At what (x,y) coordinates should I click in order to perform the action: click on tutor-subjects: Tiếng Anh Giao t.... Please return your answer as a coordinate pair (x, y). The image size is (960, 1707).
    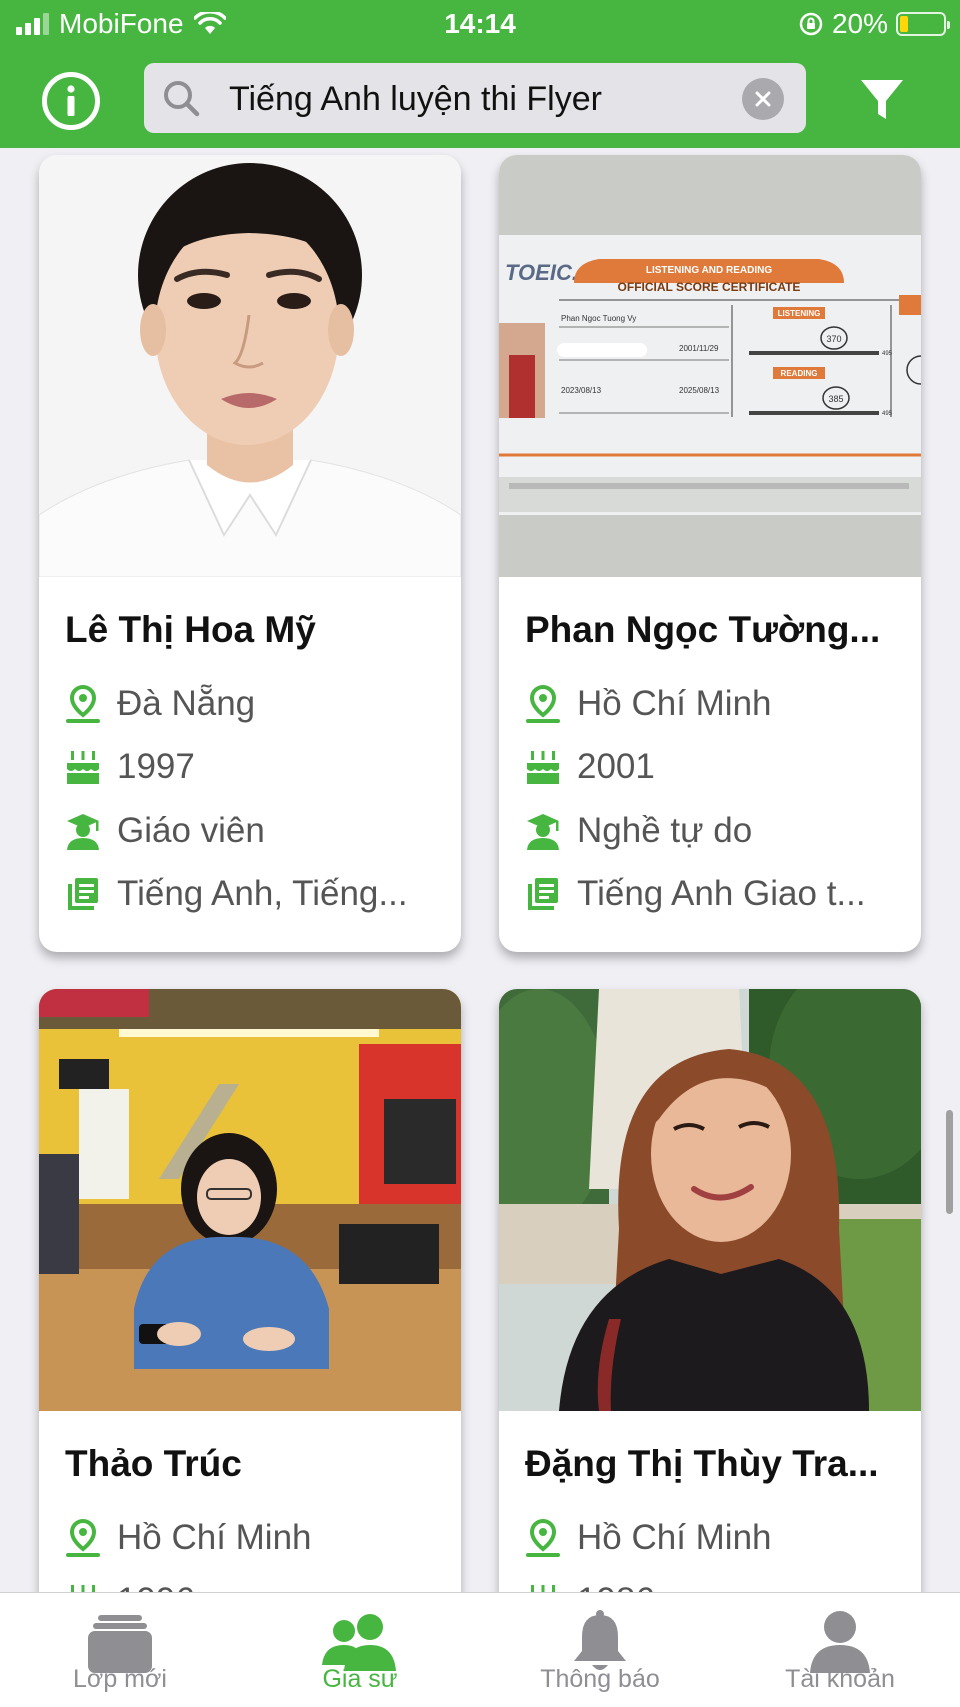
    Looking at the image, I should click on (721, 893).